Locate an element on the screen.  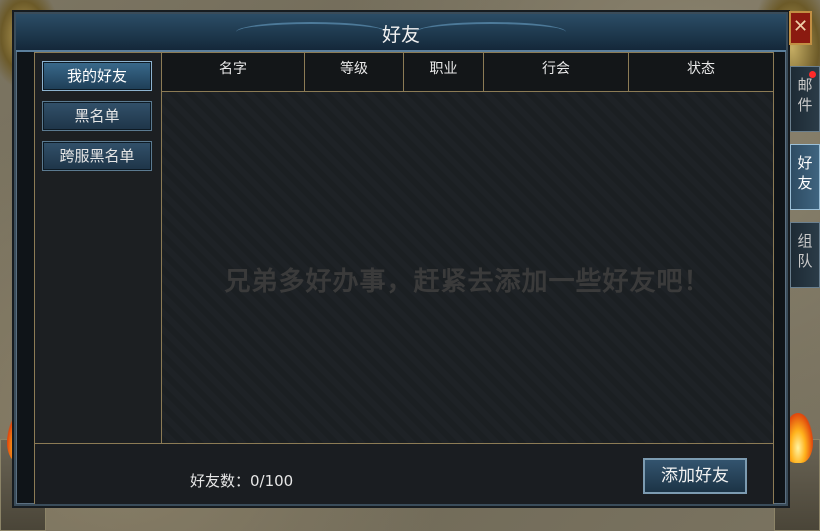
column-header-class: 职业 is located at coordinates (444, 72).